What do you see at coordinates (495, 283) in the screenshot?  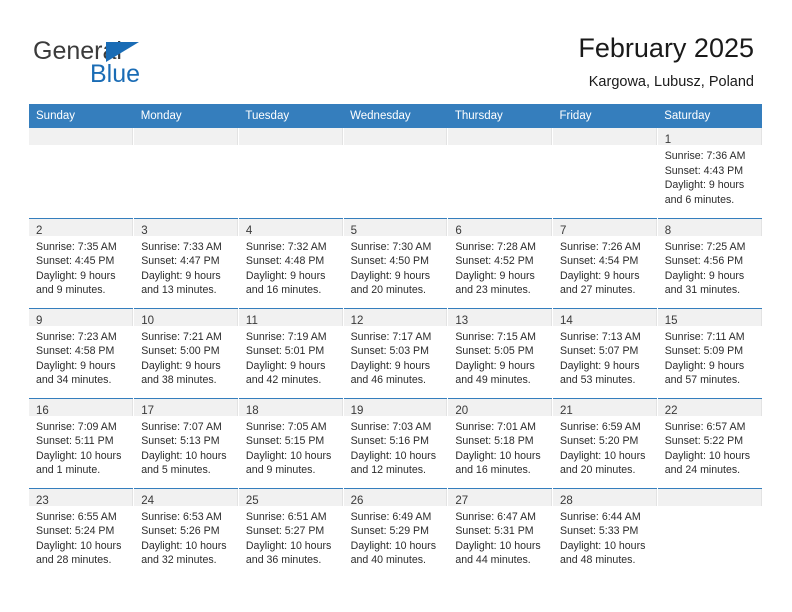 I see `daylight-text: Daylight: 9 hours and 23 minutes.` at bounding box center [495, 283].